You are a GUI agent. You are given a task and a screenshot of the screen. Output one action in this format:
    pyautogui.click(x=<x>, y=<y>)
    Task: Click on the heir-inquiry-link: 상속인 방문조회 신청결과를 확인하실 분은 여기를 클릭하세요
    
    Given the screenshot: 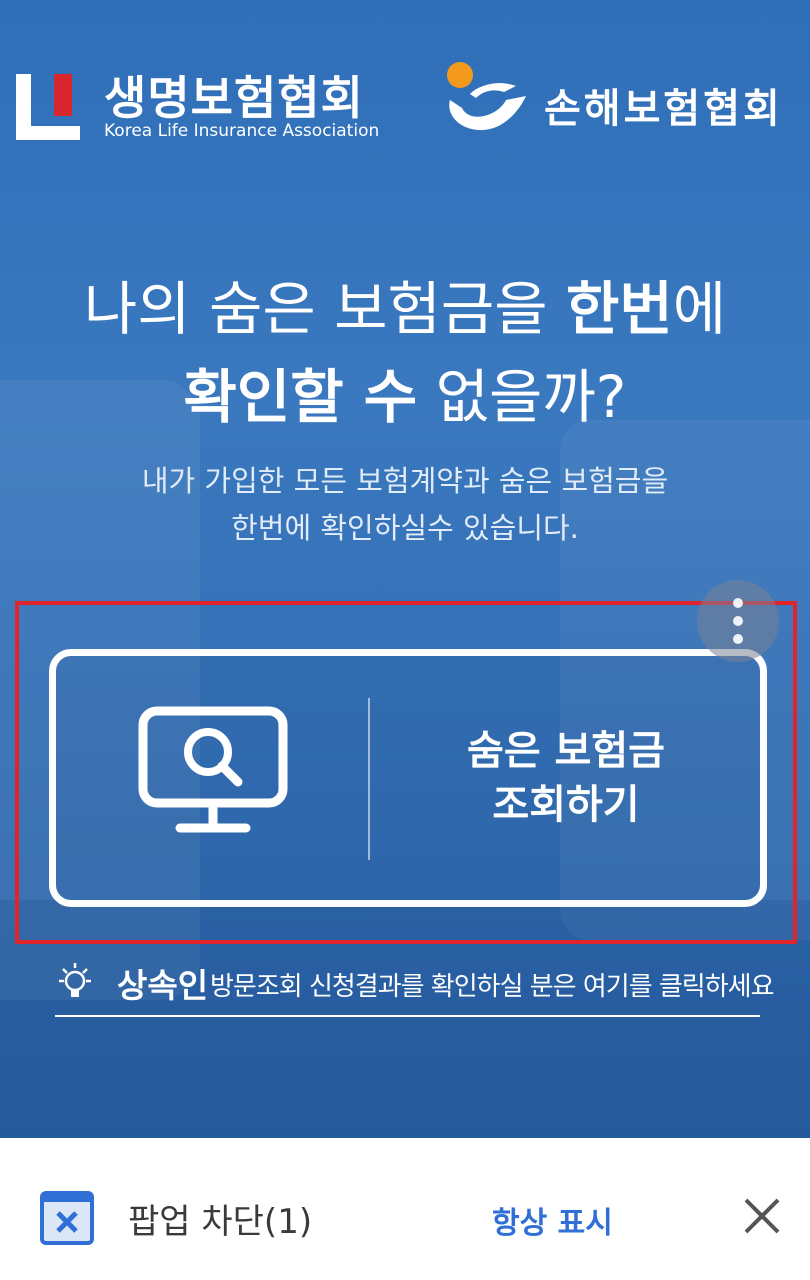 What is the action you would take?
    pyautogui.click(x=414, y=987)
    